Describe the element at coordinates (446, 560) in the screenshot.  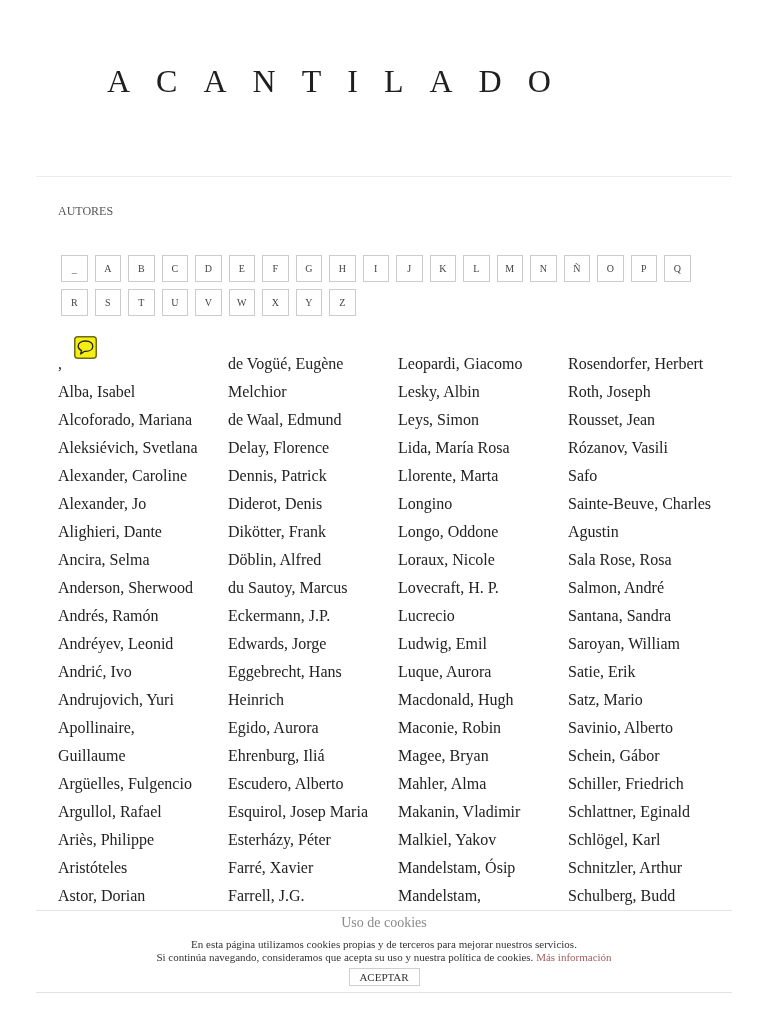
I see `author-link: Loraux, Nicole` at that location.